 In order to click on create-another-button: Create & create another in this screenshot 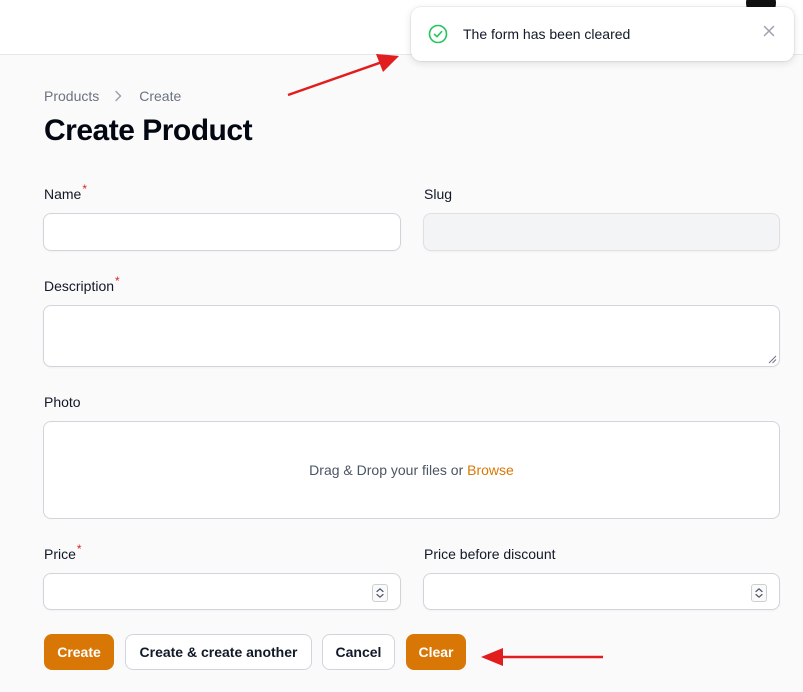, I will do `click(218, 652)`.